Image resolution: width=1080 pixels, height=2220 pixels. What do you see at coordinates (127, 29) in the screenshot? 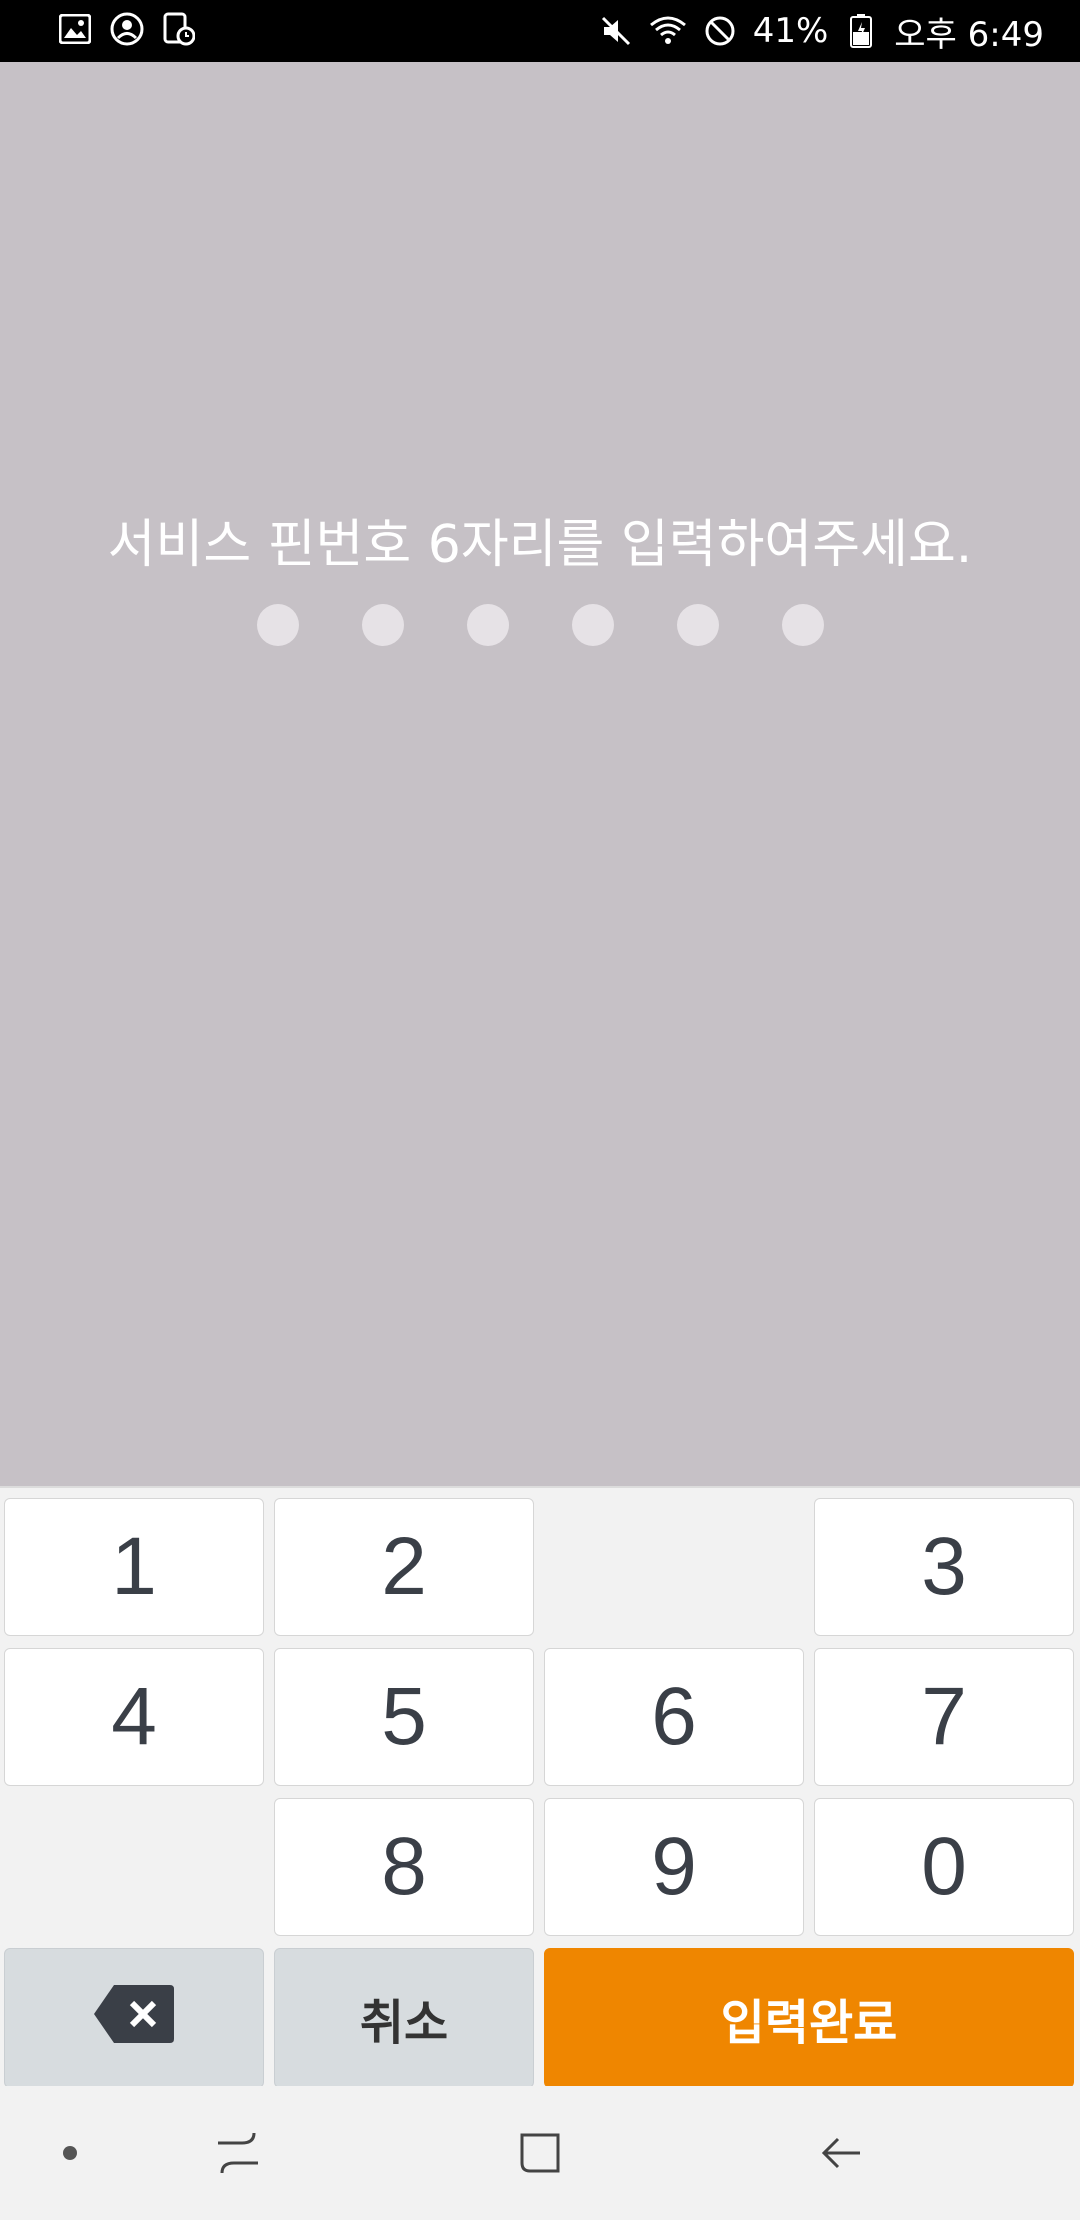
I see `account-icon` at bounding box center [127, 29].